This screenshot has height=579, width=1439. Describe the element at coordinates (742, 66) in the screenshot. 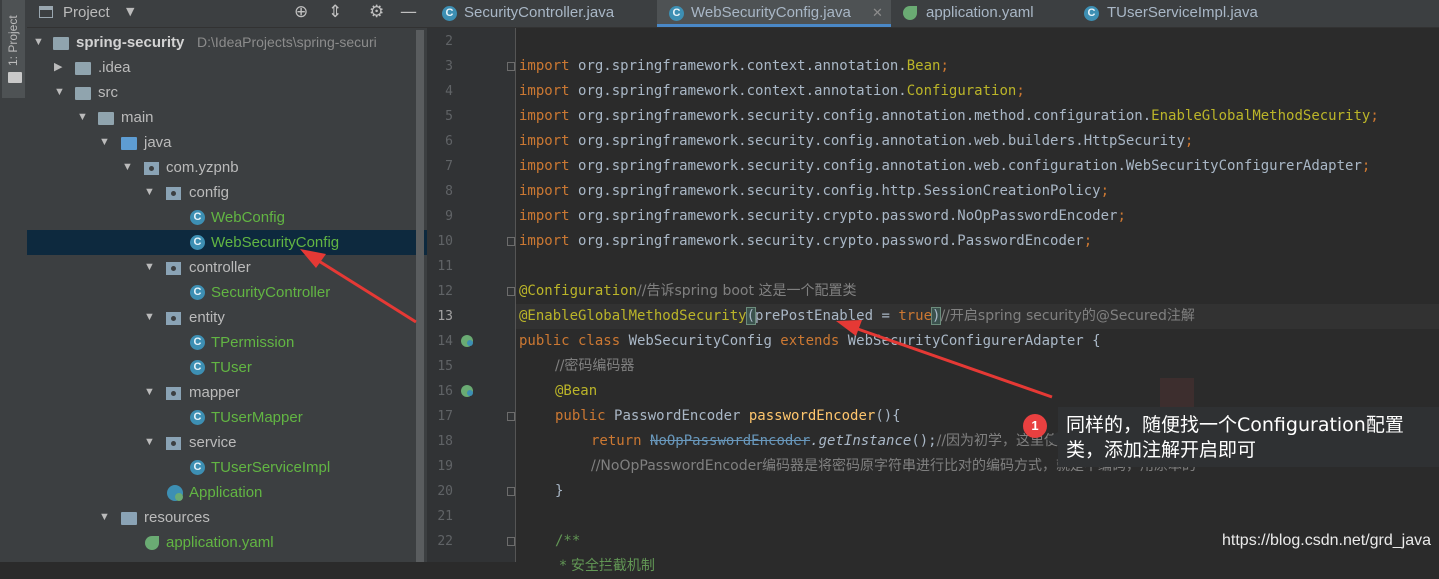

I see `package-path: org.springframework.context.annotation.` at that location.